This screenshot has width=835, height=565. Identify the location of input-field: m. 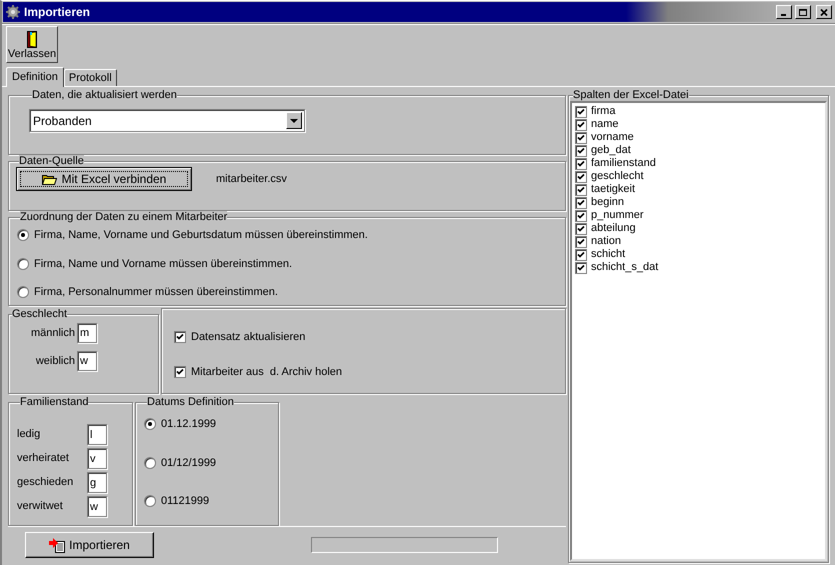
(87, 333).